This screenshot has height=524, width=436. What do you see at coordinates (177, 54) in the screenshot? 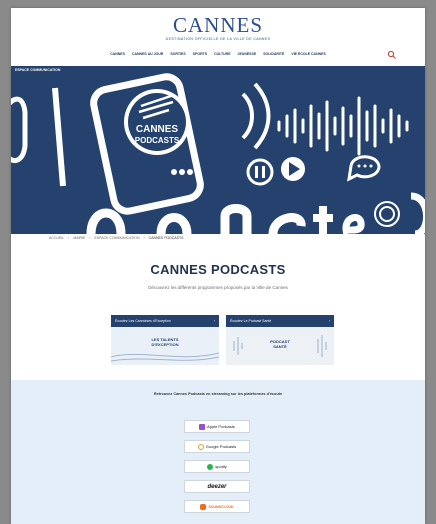
I see `nav-item: SORTIES` at bounding box center [177, 54].